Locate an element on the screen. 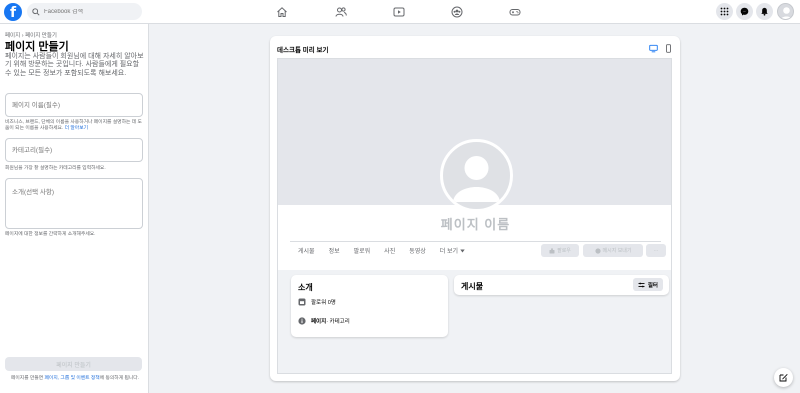  send-message-button: 메시지 보내기 is located at coordinates (613, 250).